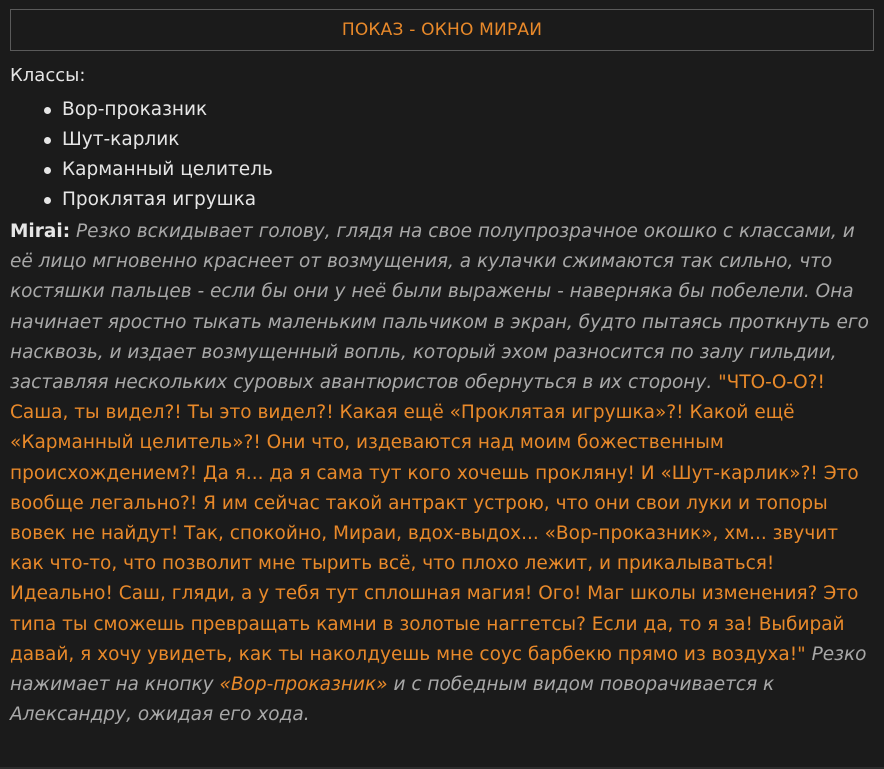 The image size is (884, 769). I want to click on list-item: Карманный целитель, so click(459, 170).